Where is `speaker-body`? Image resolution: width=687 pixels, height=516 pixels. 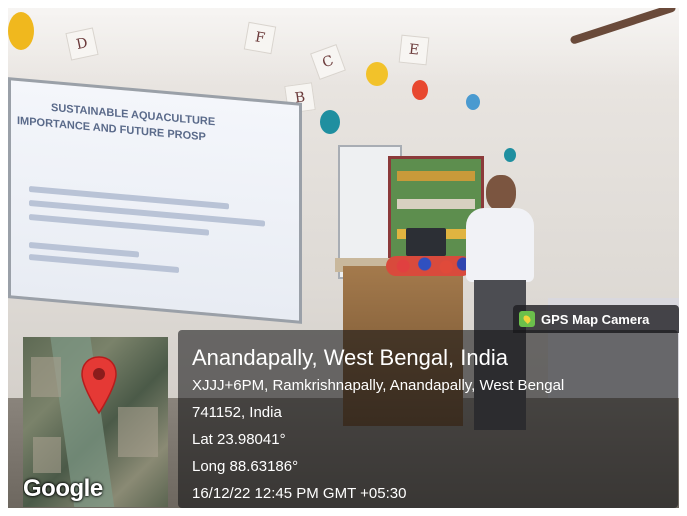 speaker-body is located at coordinates (500, 245).